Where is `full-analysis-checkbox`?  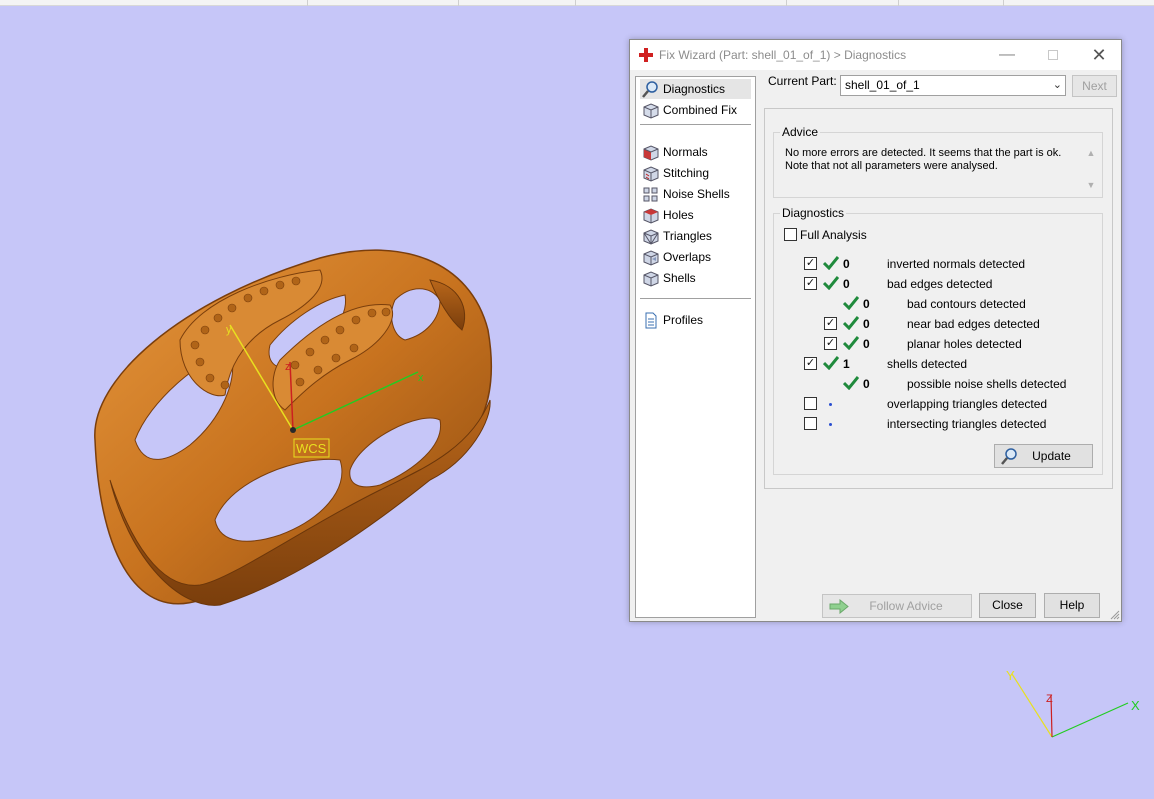
full-analysis-checkbox is located at coordinates (790, 234).